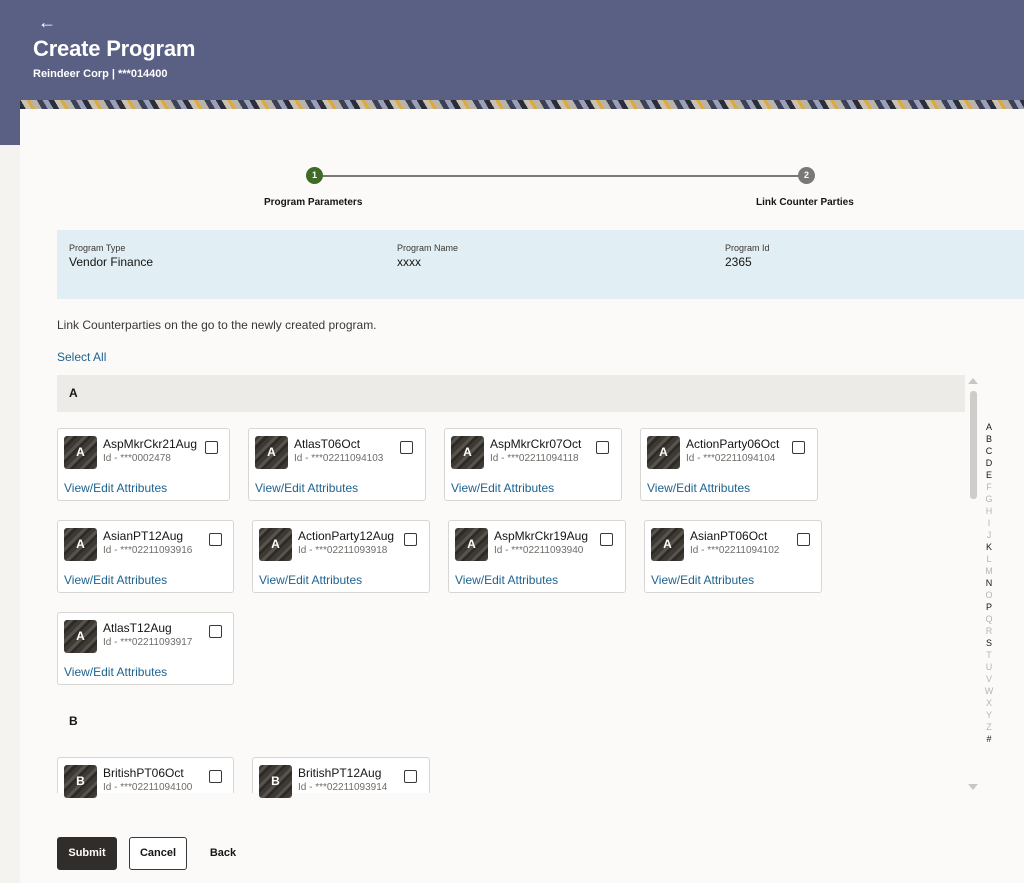 The width and height of the screenshot is (1024, 883). What do you see at coordinates (343, 787) in the screenshot?
I see `counterparty-id: Id - ***02211093914` at bounding box center [343, 787].